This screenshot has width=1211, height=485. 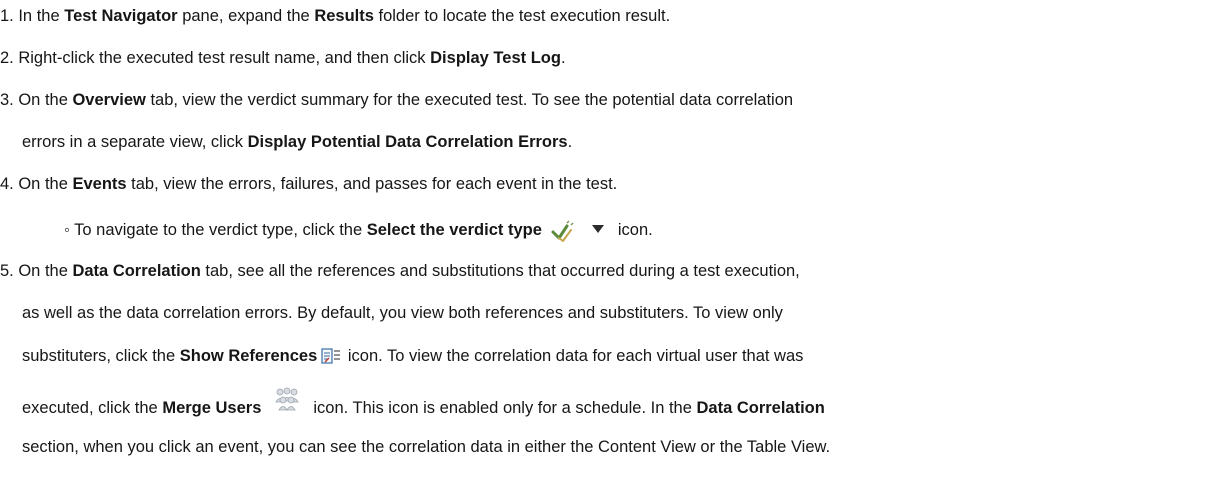 I want to click on step-number: 4., so click(x=7, y=184).